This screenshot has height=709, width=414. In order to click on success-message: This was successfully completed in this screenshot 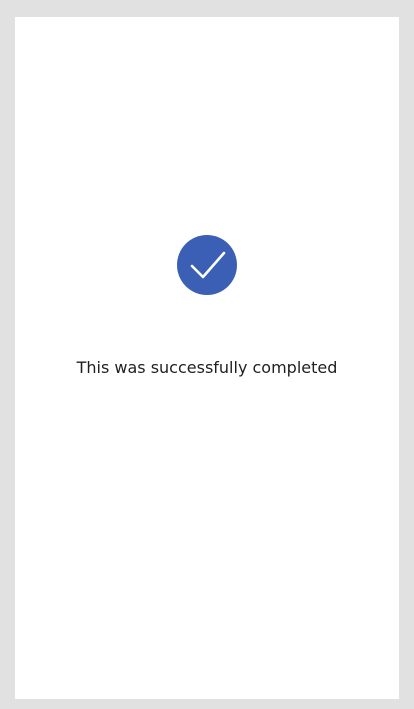, I will do `click(207, 367)`.